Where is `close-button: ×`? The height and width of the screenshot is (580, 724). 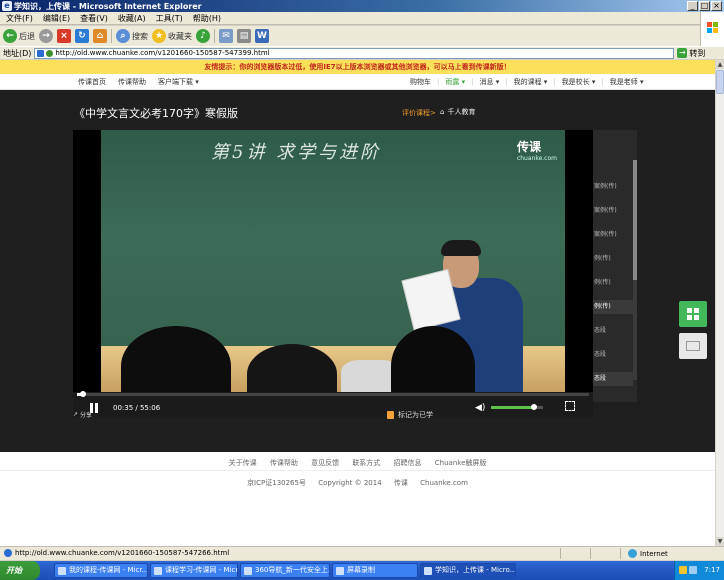
close-button: × is located at coordinates (716, 6).